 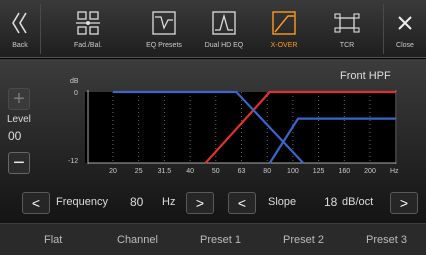 What do you see at coordinates (53, 240) in the screenshot?
I see `tab-flat: Flat` at bounding box center [53, 240].